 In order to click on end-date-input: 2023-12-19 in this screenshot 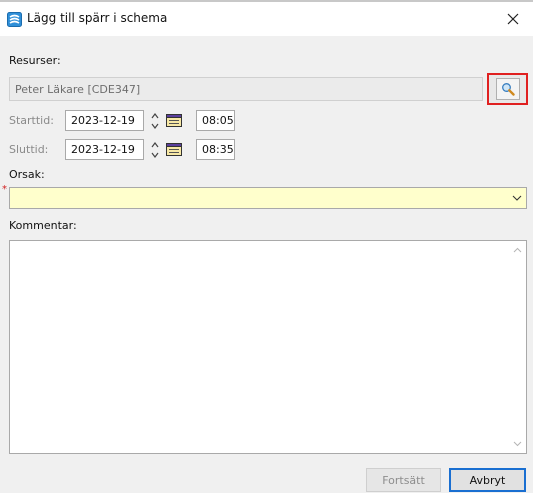, I will do `click(104, 149)`.